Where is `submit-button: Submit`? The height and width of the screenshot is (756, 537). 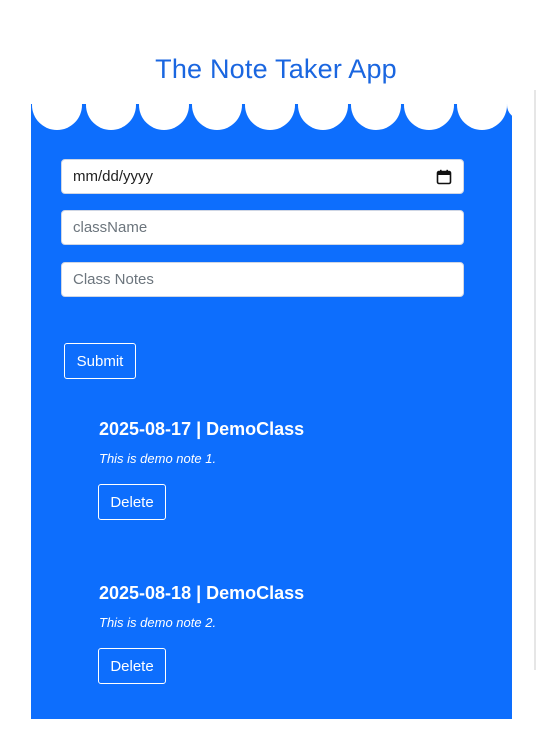
submit-button: Submit is located at coordinates (100, 361).